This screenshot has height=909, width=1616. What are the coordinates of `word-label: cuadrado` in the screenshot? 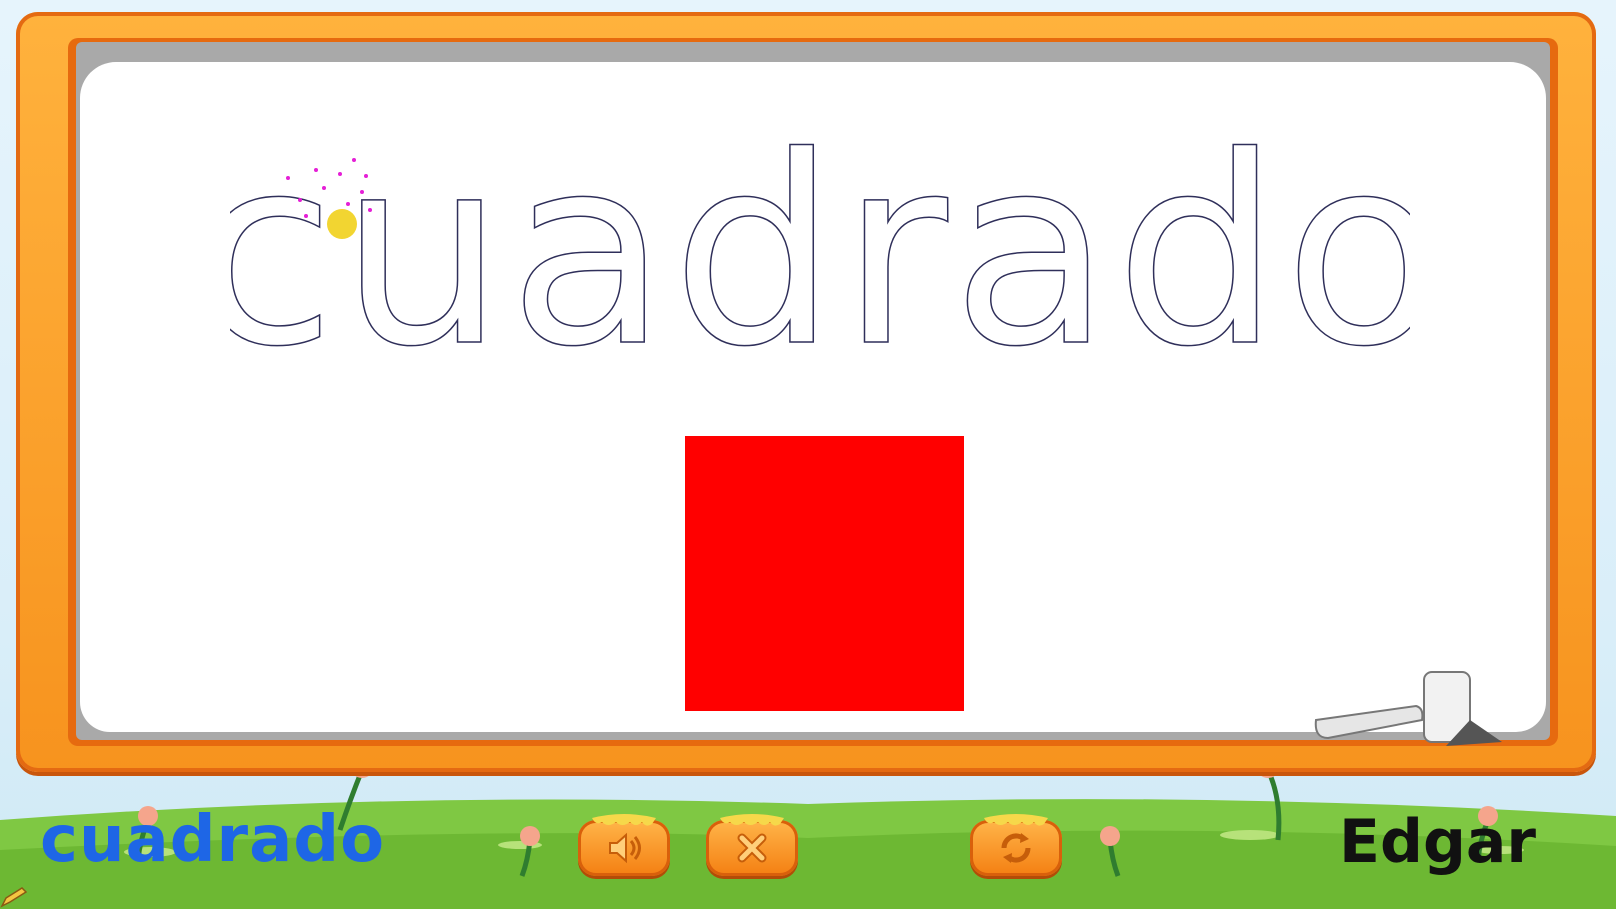 It's located at (213, 840).